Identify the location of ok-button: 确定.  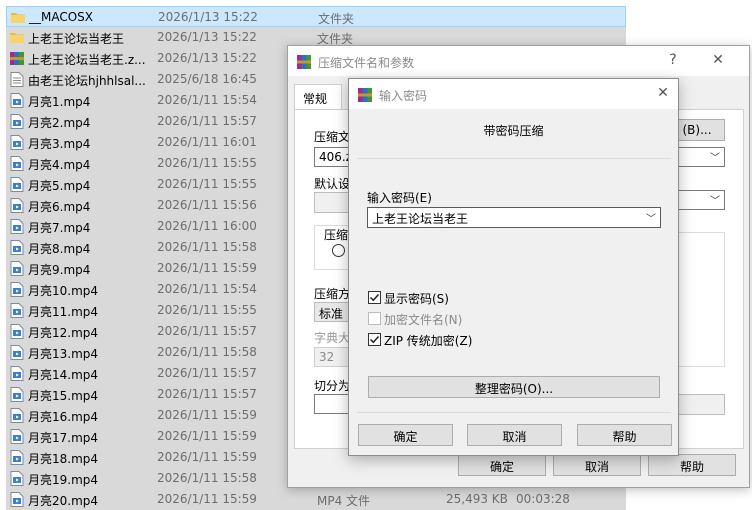
(502, 465).